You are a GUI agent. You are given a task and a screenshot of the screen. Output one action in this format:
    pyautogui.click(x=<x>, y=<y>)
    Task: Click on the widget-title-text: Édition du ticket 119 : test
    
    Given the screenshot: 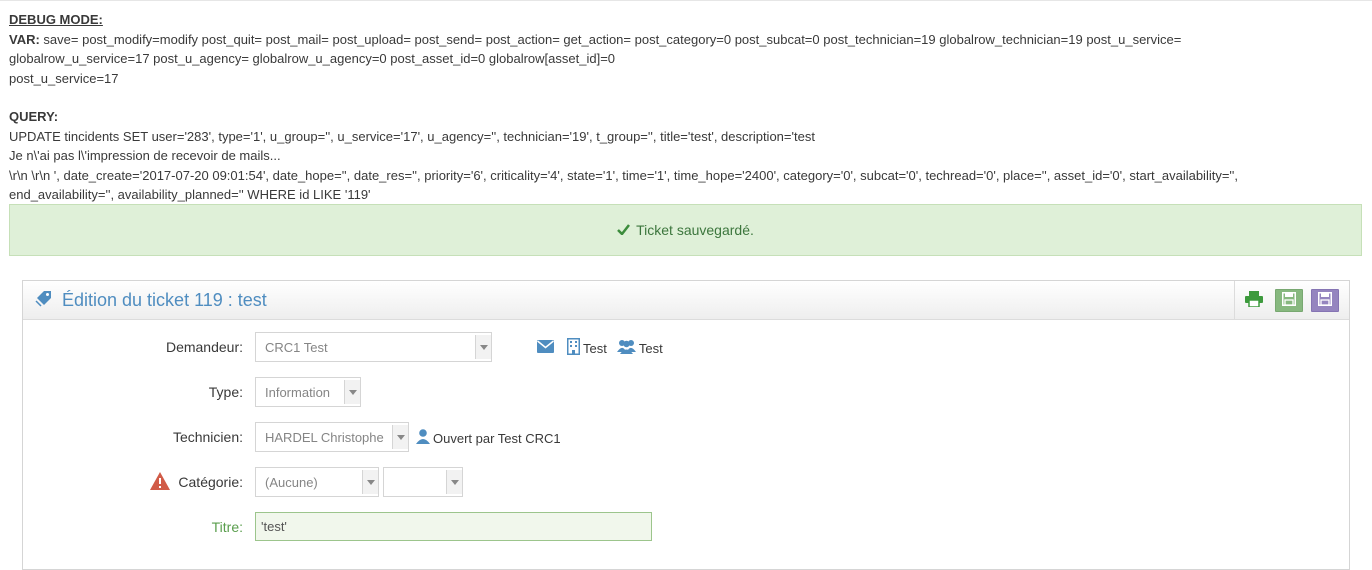 What is the action you would take?
    pyautogui.click(x=164, y=300)
    